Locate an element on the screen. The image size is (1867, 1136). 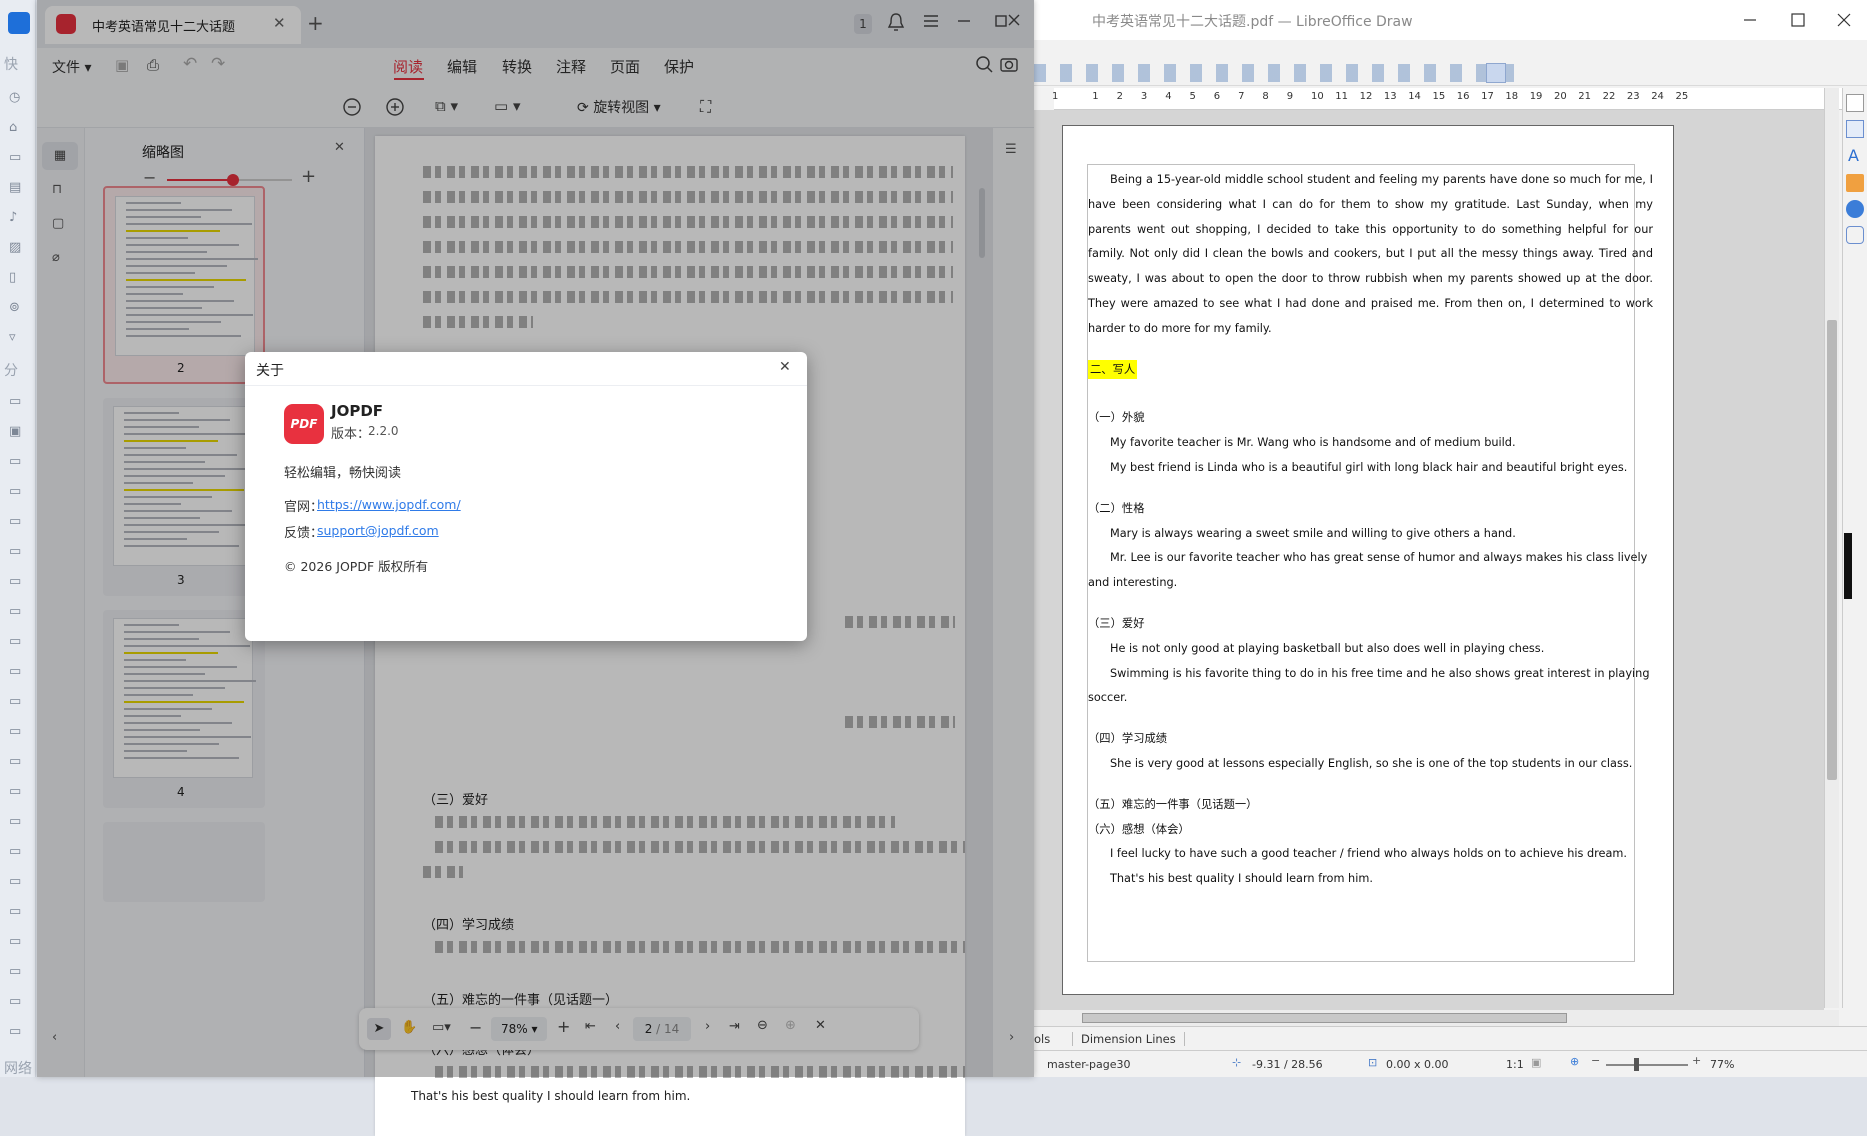
shapes-panel-icon is located at coordinates (1855, 235).